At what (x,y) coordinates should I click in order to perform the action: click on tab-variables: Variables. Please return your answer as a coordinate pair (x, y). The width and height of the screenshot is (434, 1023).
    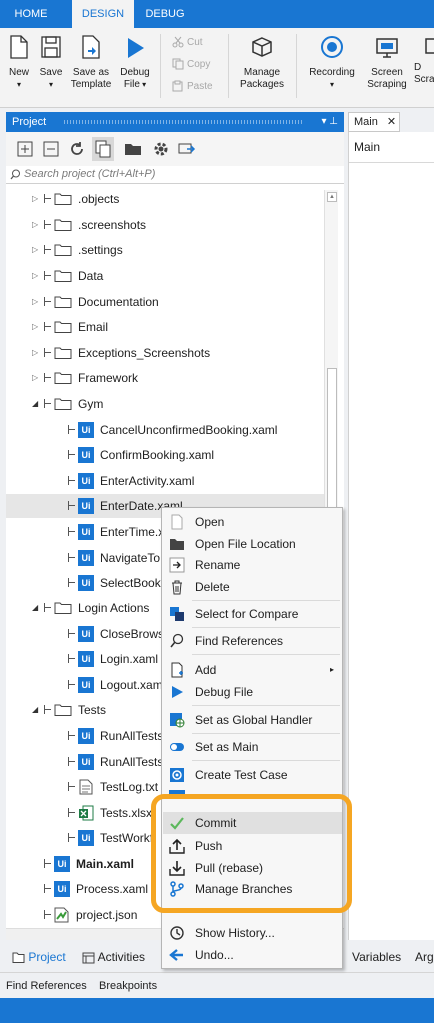
    Looking at the image, I should click on (376, 957).